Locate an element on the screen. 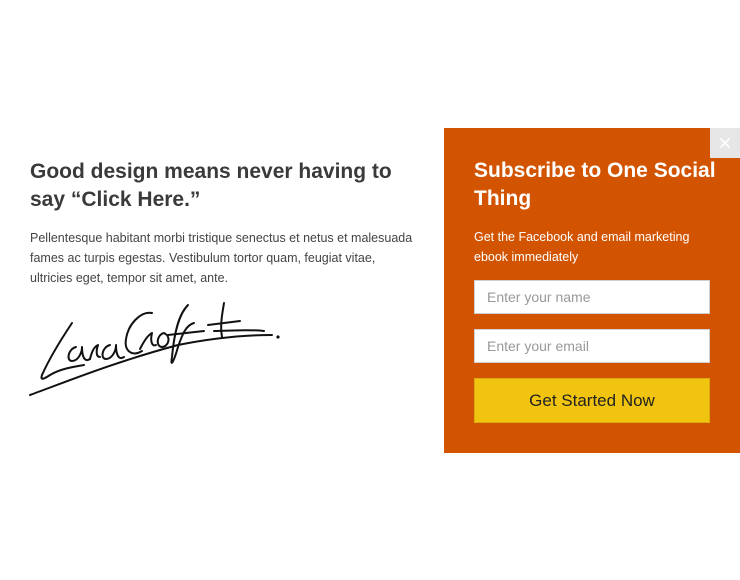  close-button is located at coordinates (725, 143).